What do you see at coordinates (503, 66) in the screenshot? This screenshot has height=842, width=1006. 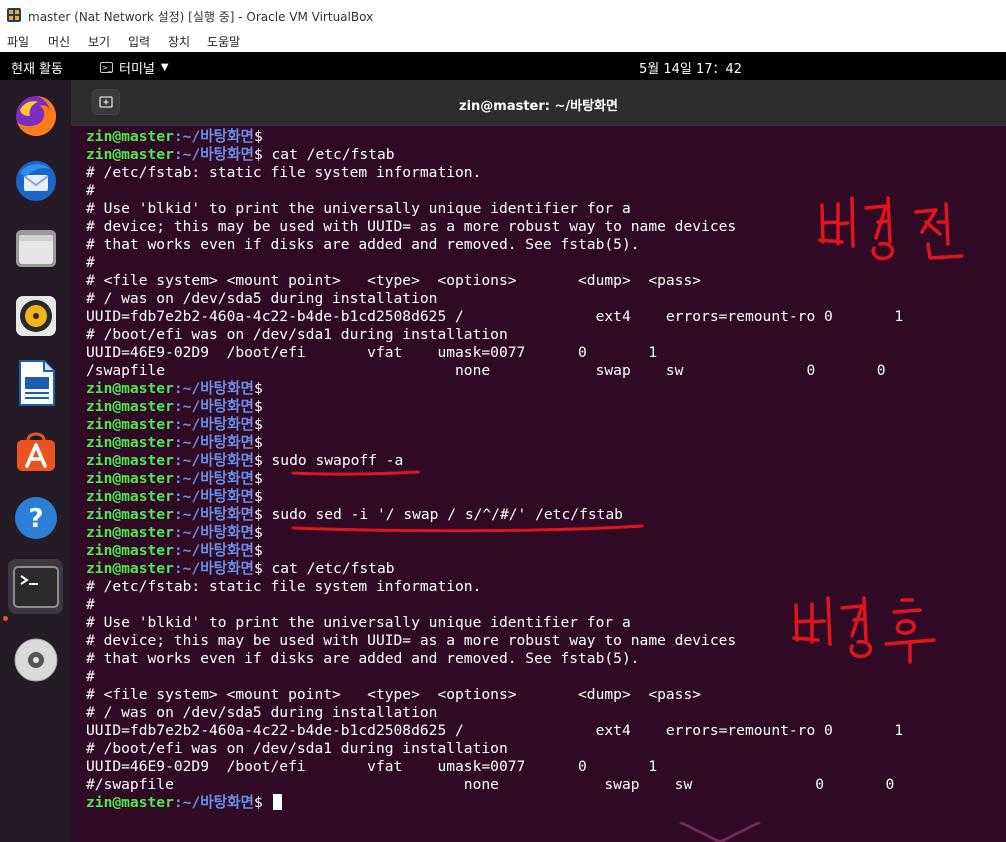 I see `gnome-top-bar: 현재 활동 >_ 터미널 ▼ 5월 14일 17：42` at bounding box center [503, 66].